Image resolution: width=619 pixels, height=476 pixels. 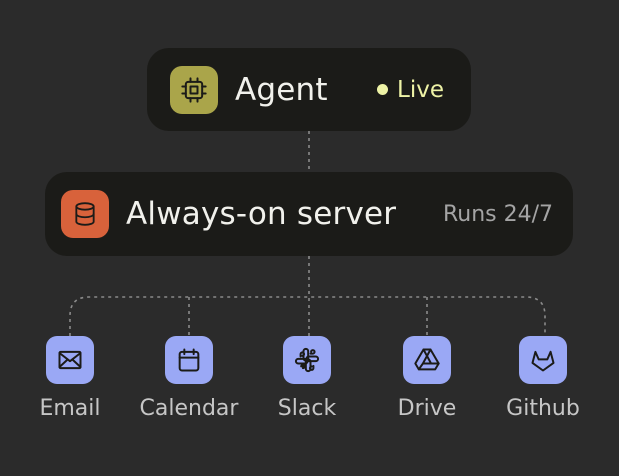 What do you see at coordinates (307, 408) in the screenshot?
I see `tool-label: Slack` at bounding box center [307, 408].